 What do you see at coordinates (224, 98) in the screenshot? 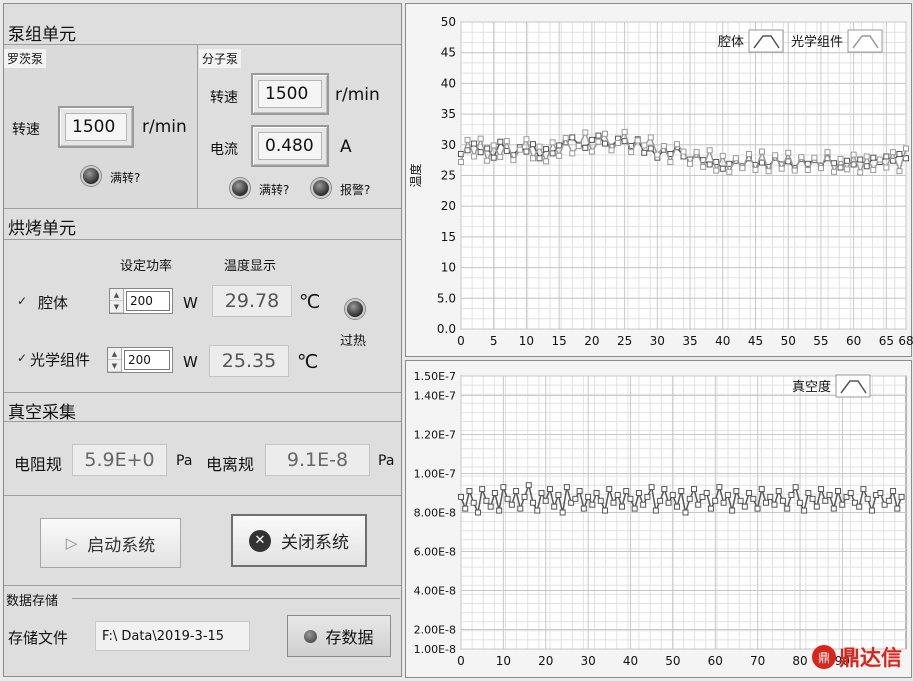
I see `molecular-speed-label: 转速` at bounding box center [224, 98].